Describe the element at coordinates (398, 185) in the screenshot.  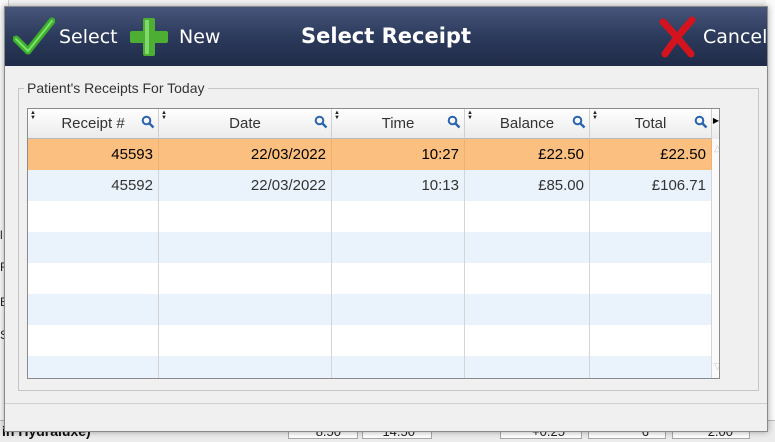
I see `time-cell: 10:13` at that location.